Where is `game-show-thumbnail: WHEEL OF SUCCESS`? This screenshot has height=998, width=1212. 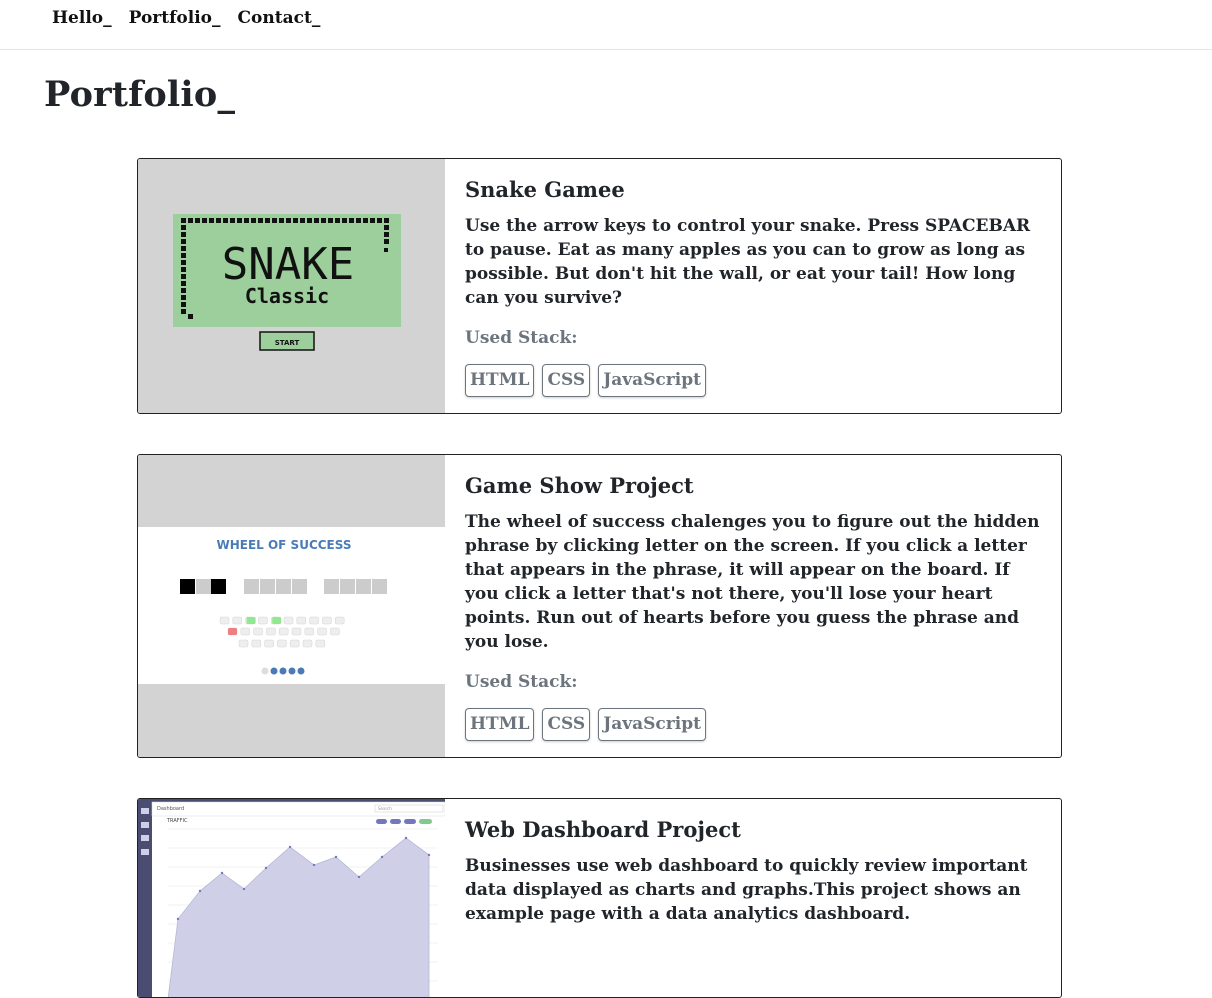 game-show-thumbnail: WHEEL OF SUCCESS is located at coordinates (291, 606).